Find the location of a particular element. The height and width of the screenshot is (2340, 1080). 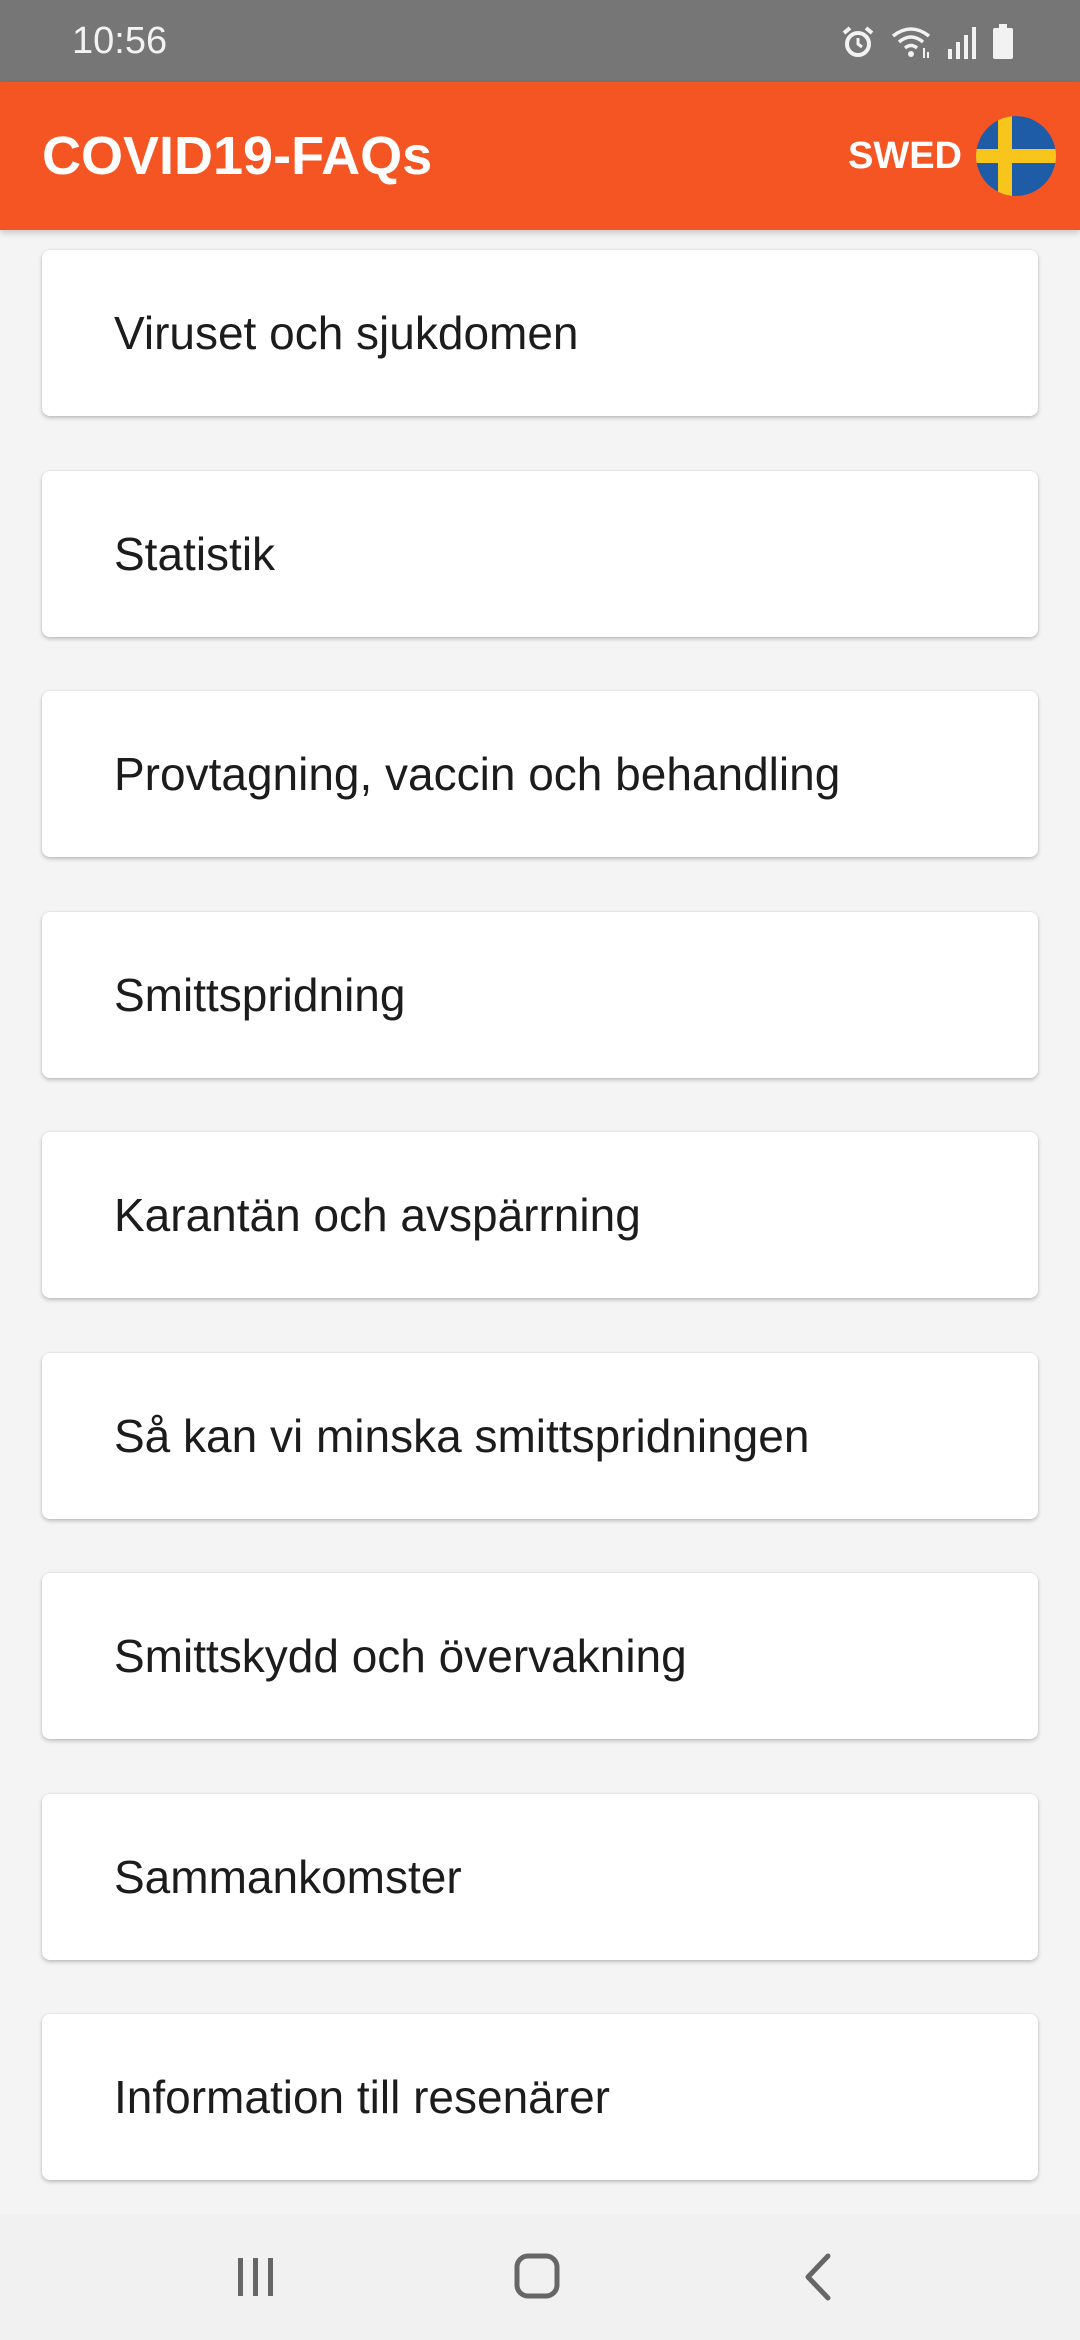

category-card: Information till resenärer is located at coordinates (540, 2097).